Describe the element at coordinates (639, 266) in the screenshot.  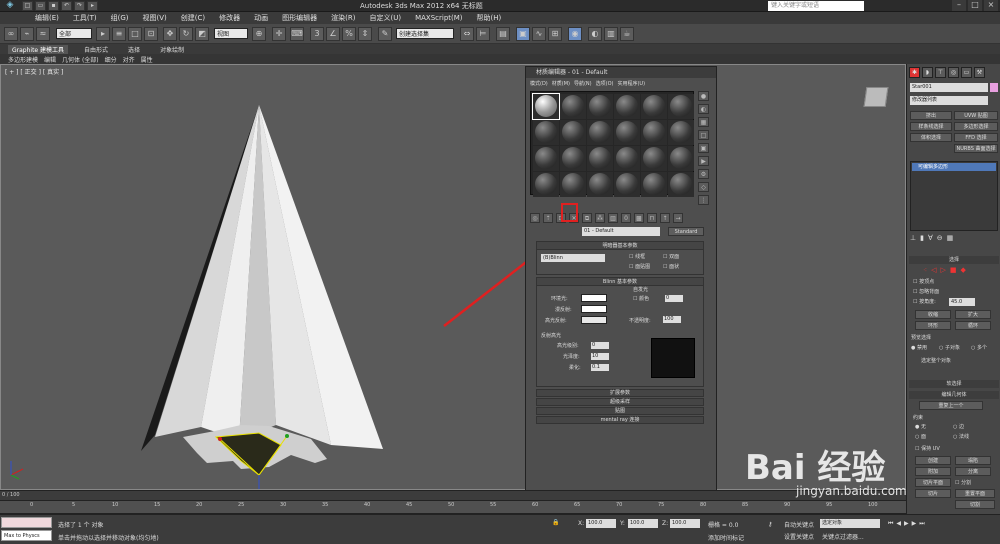
I see `face-map-checkbox: ☐ 面贴图` at that location.